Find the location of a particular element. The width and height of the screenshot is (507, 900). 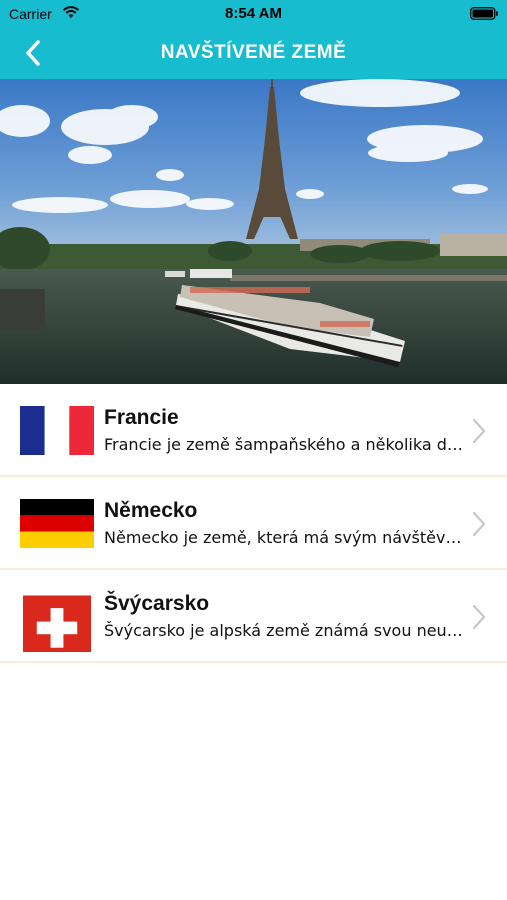

status-bar: Carrier 8:54 AM is located at coordinates (253, 14).